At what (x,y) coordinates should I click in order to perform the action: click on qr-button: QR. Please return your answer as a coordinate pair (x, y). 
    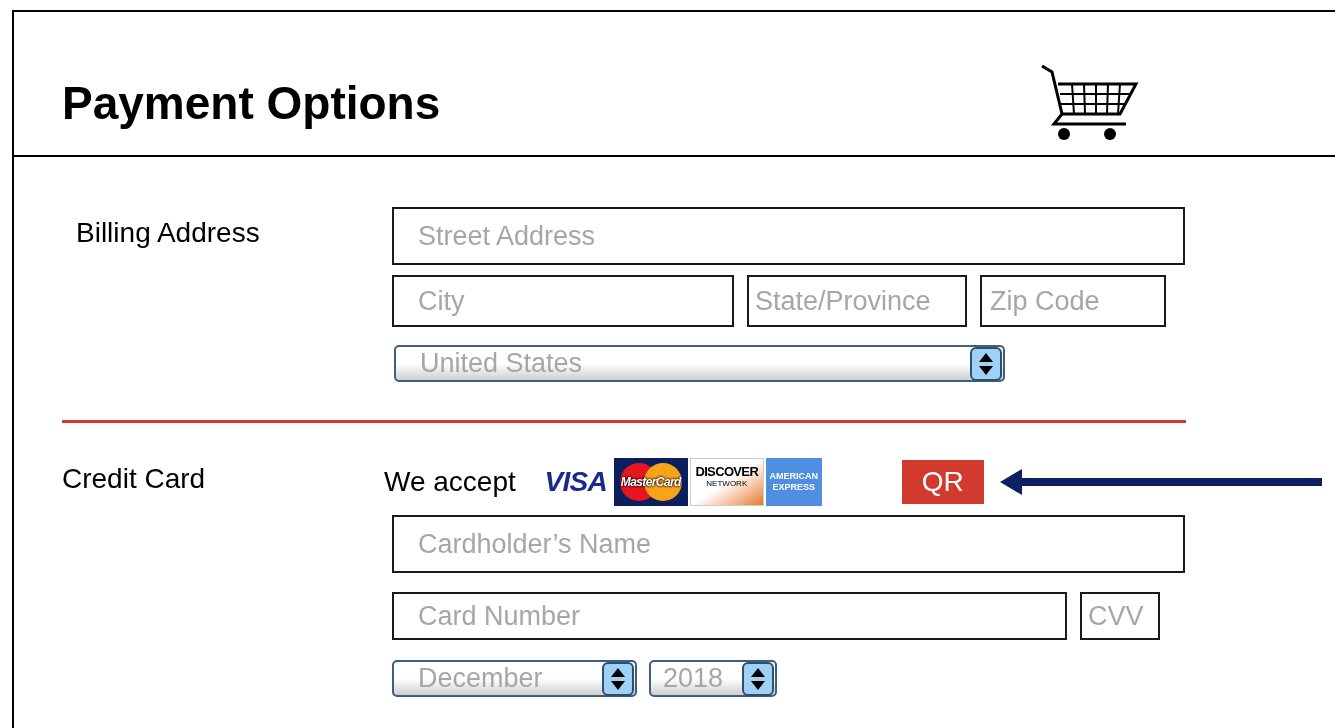
    Looking at the image, I should click on (942, 482).